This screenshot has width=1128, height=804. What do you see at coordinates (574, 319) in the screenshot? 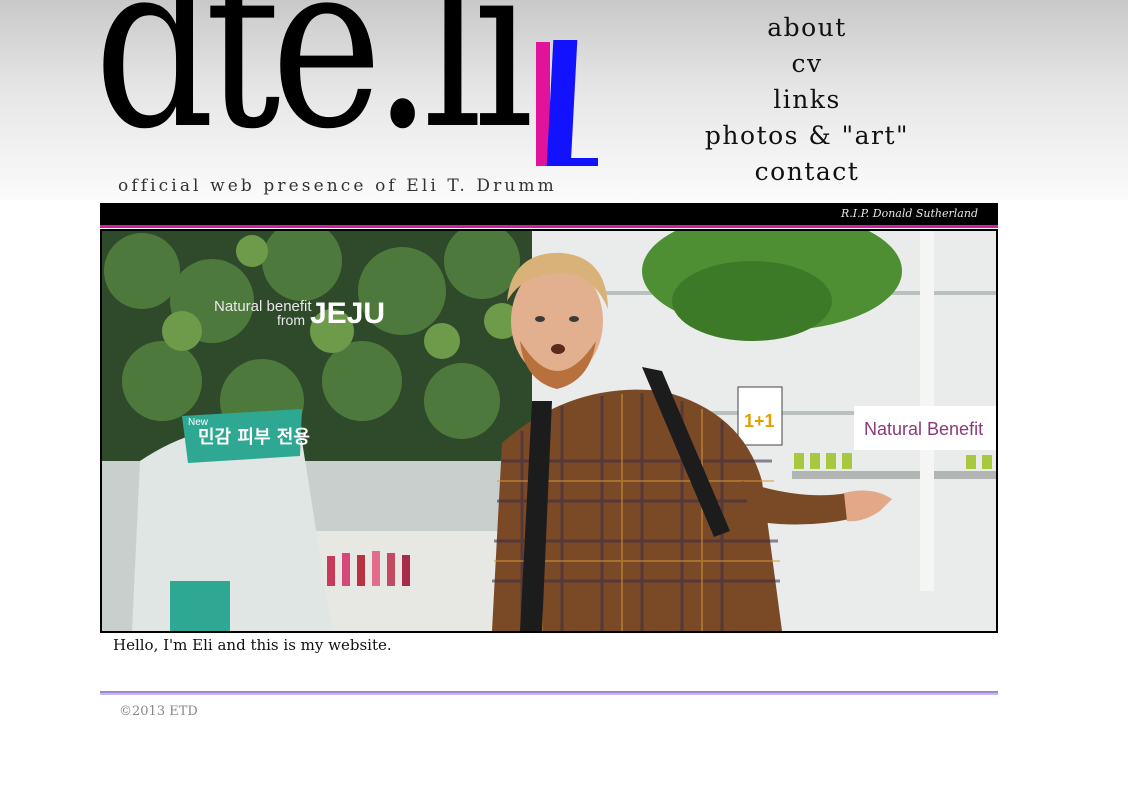
I see `person-eye-right` at bounding box center [574, 319].